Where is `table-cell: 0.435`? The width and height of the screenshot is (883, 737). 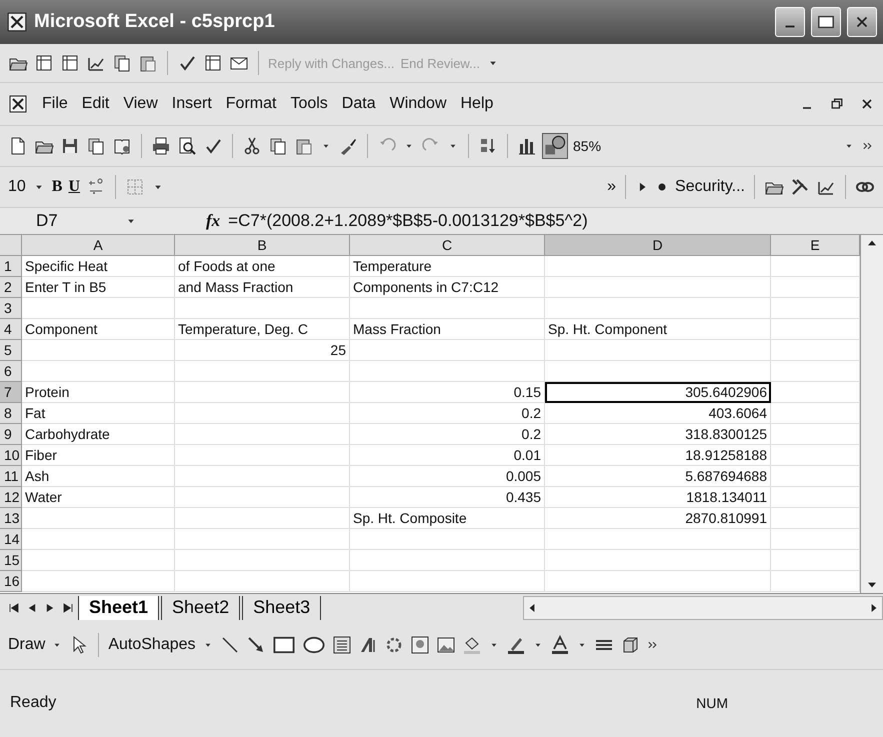 table-cell: 0.435 is located at coordinates (447, 497).